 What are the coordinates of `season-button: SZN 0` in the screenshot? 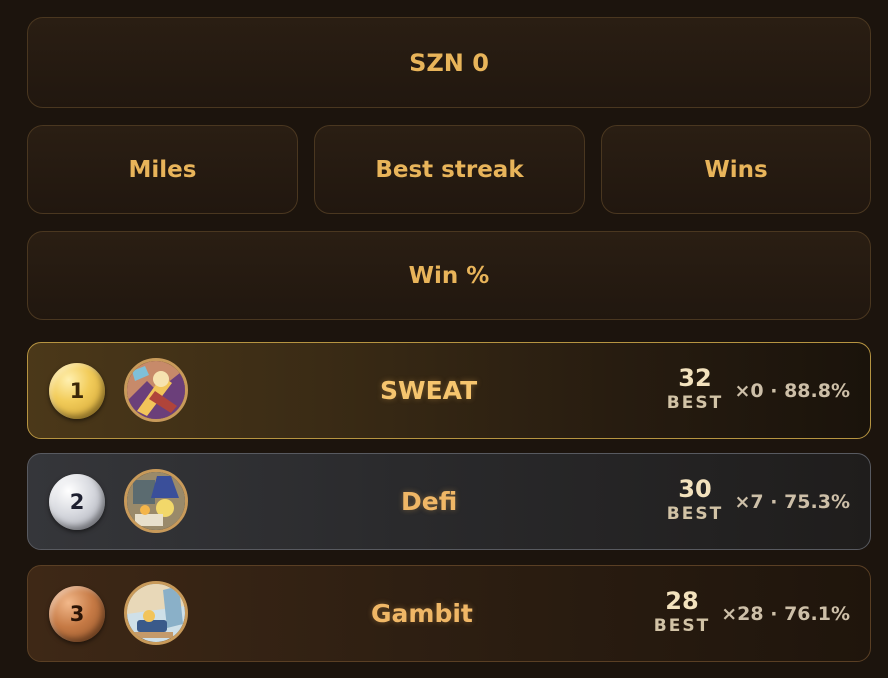 It's located at (449, 62).